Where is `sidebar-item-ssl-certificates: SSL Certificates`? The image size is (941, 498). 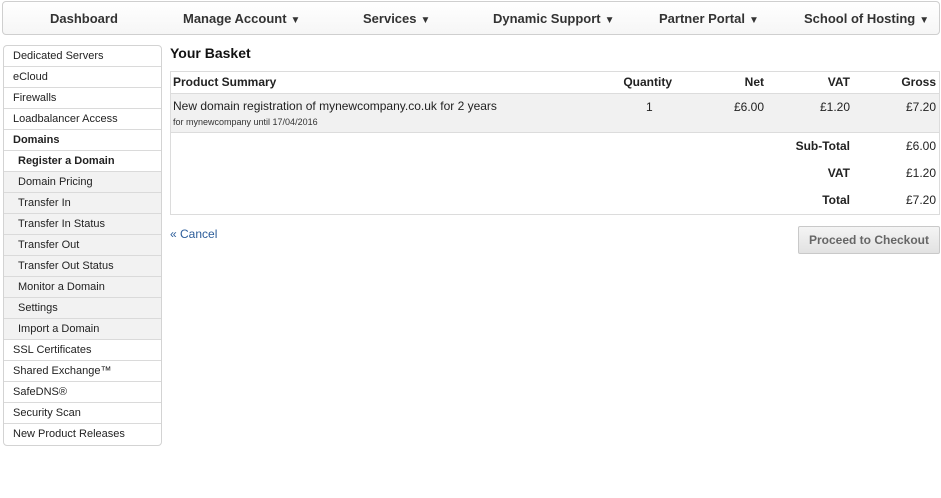 sidebar-item-ssl-certificates: SSL Certificates is located at coordinates (82, 350).